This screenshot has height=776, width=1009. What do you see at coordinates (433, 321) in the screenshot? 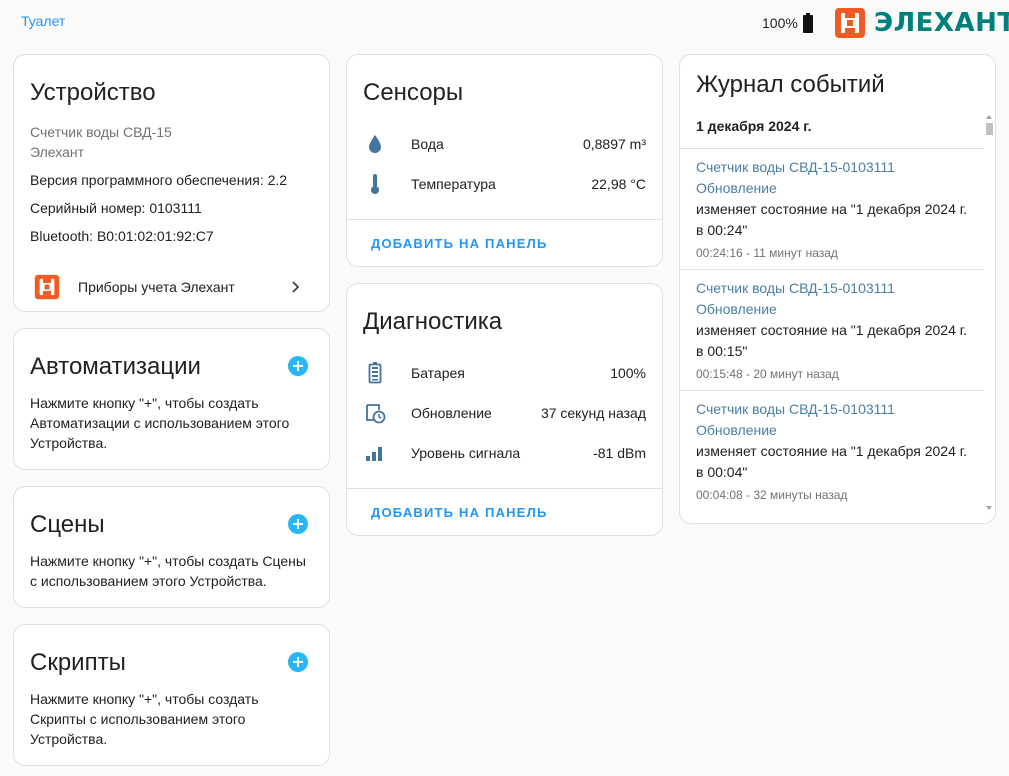
I see `diagnostics-title: Диагностика` at bounding box center [433, 321].